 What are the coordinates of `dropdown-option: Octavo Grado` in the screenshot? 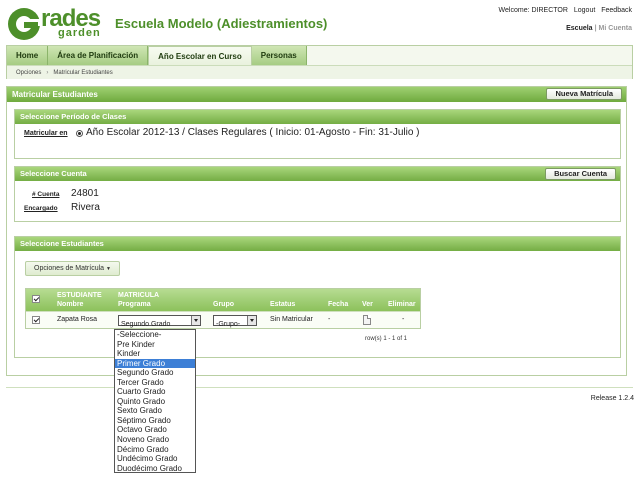 It's located at (155, 430).